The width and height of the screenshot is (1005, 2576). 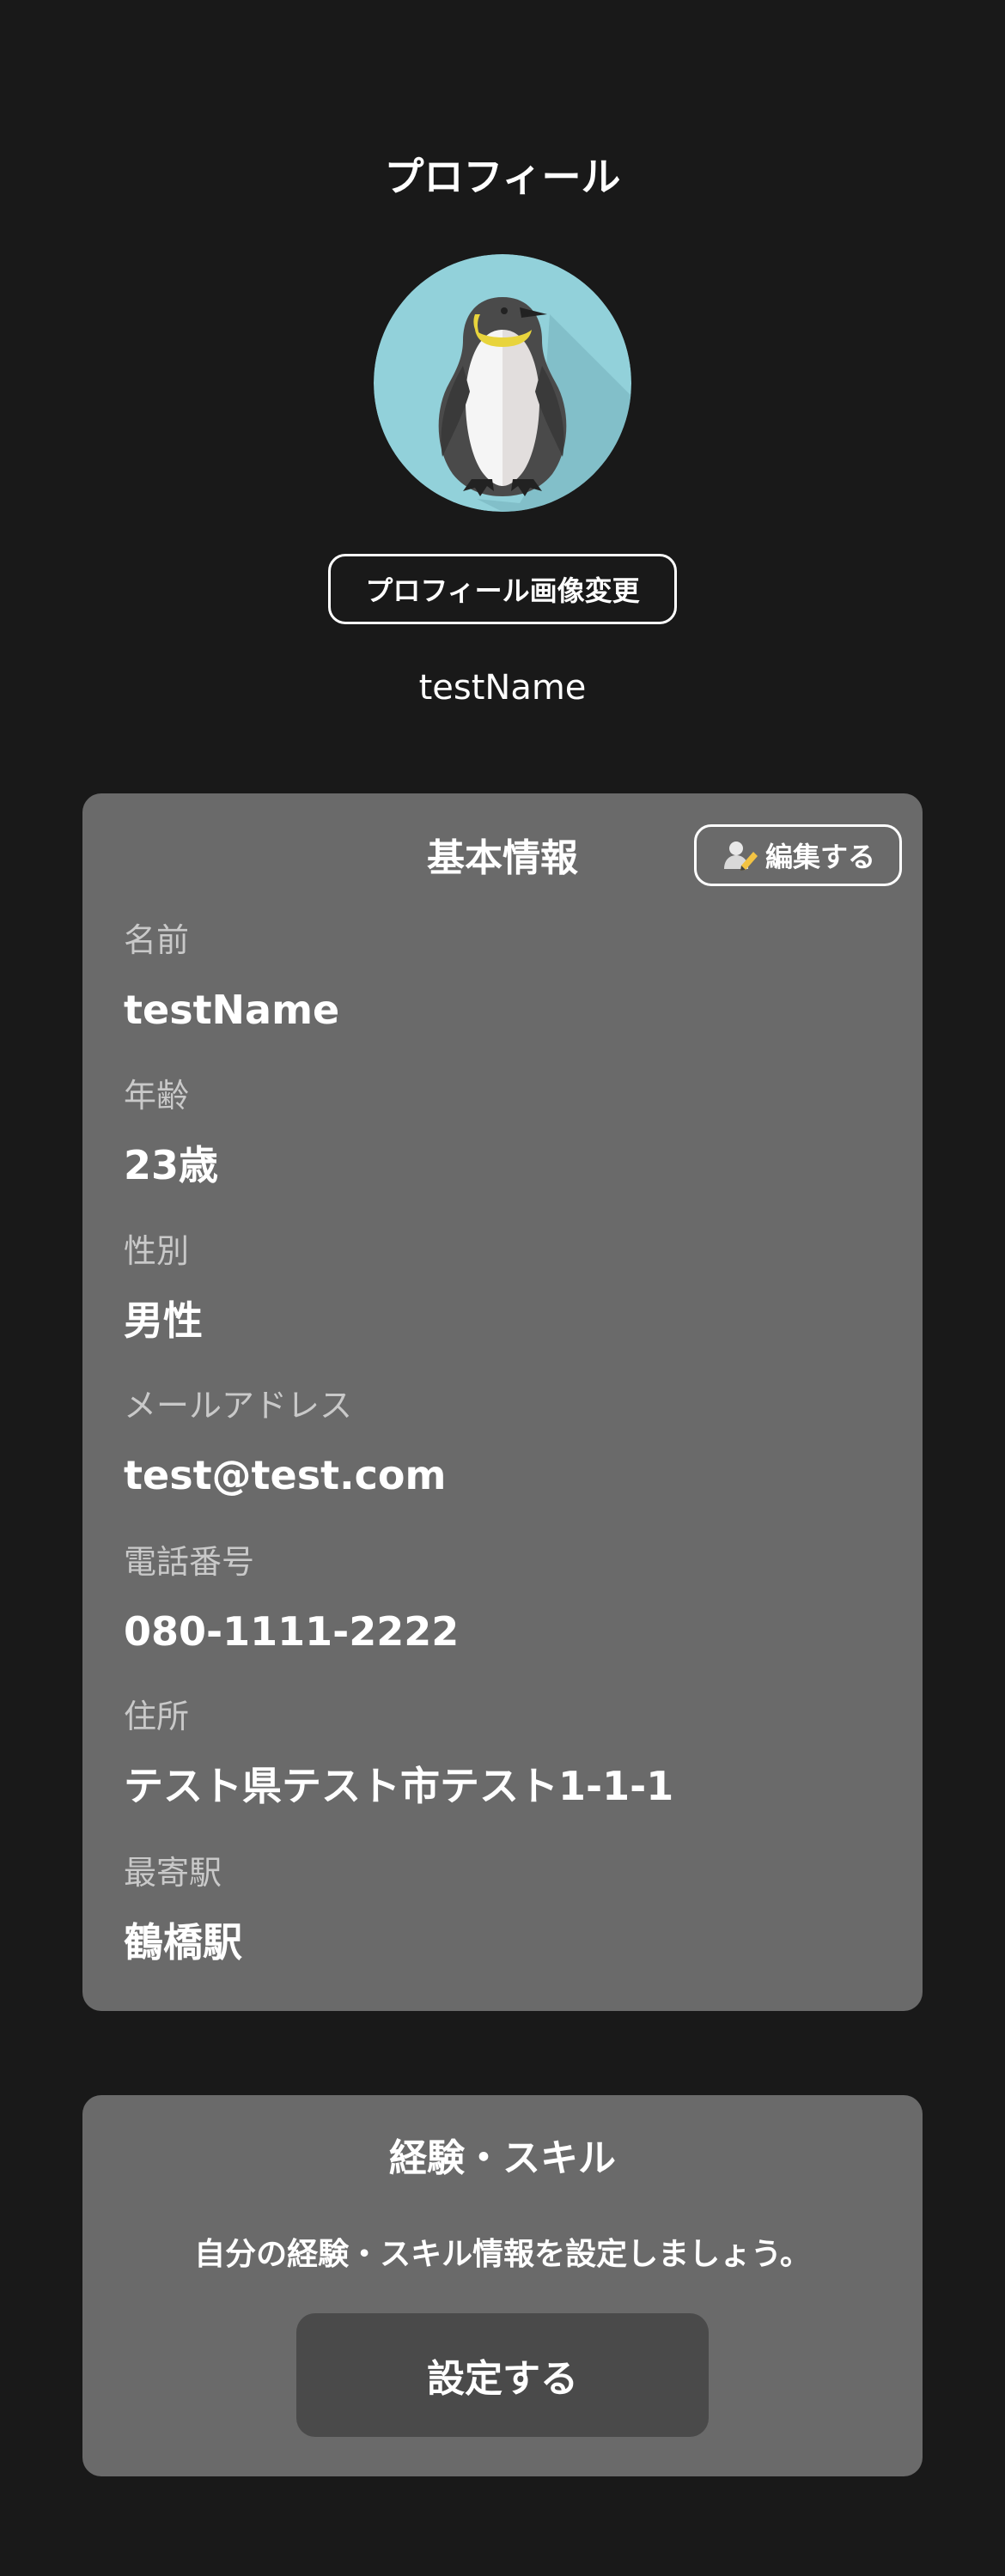 I want to click on nearest-station-value: 鶴橋駅, so click(x=183, y=1942).